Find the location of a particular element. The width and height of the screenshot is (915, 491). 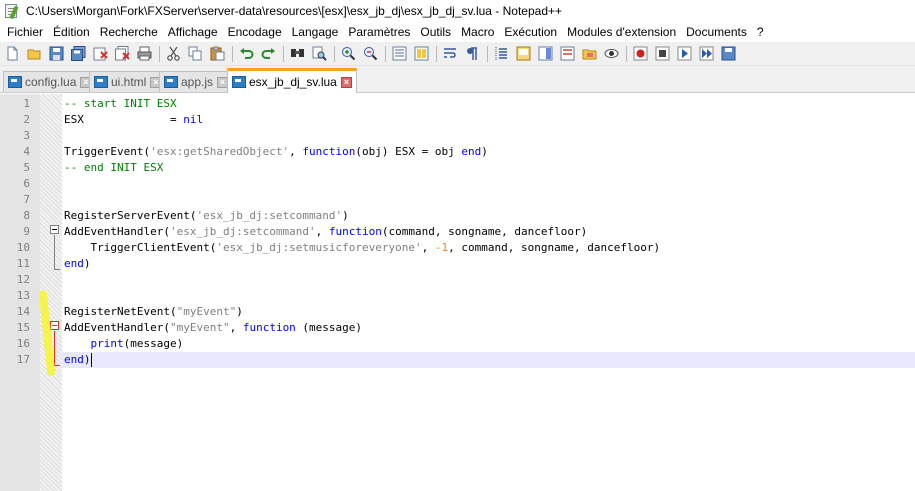

code-line: 14 RegisterNetEvent("myEvent") is located at coordinates (457, 312).